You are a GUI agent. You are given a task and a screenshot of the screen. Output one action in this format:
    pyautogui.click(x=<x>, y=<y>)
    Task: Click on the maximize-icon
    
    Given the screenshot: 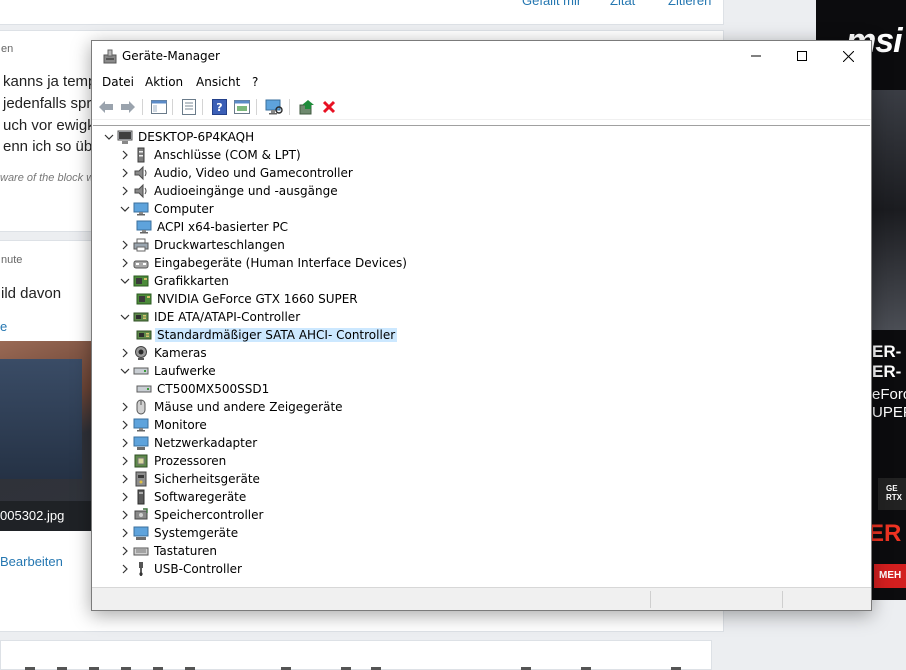 What is the action you would take?
    pyautogui.click(x=802, y=56)
    